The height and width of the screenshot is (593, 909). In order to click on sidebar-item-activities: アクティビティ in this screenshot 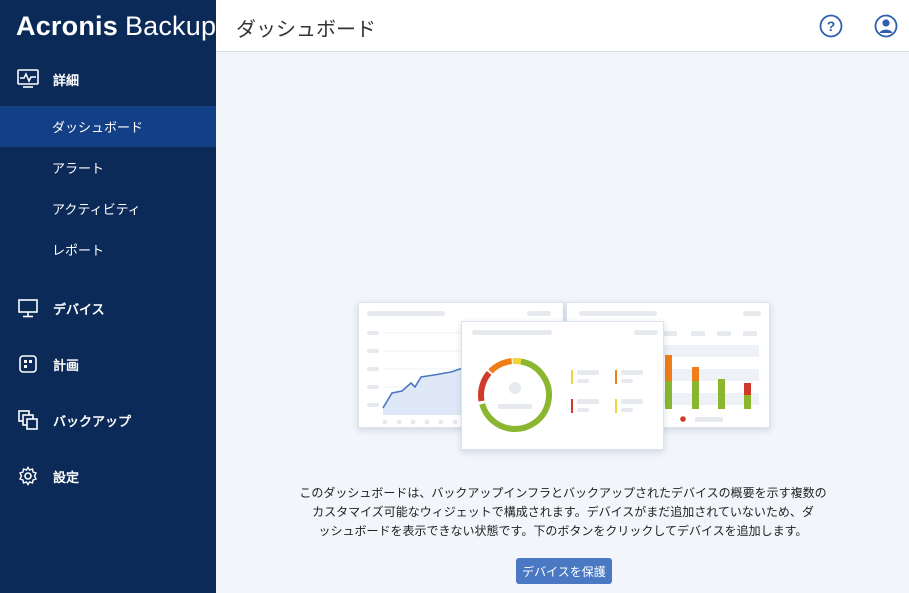, I will do `click(108, 208)`.